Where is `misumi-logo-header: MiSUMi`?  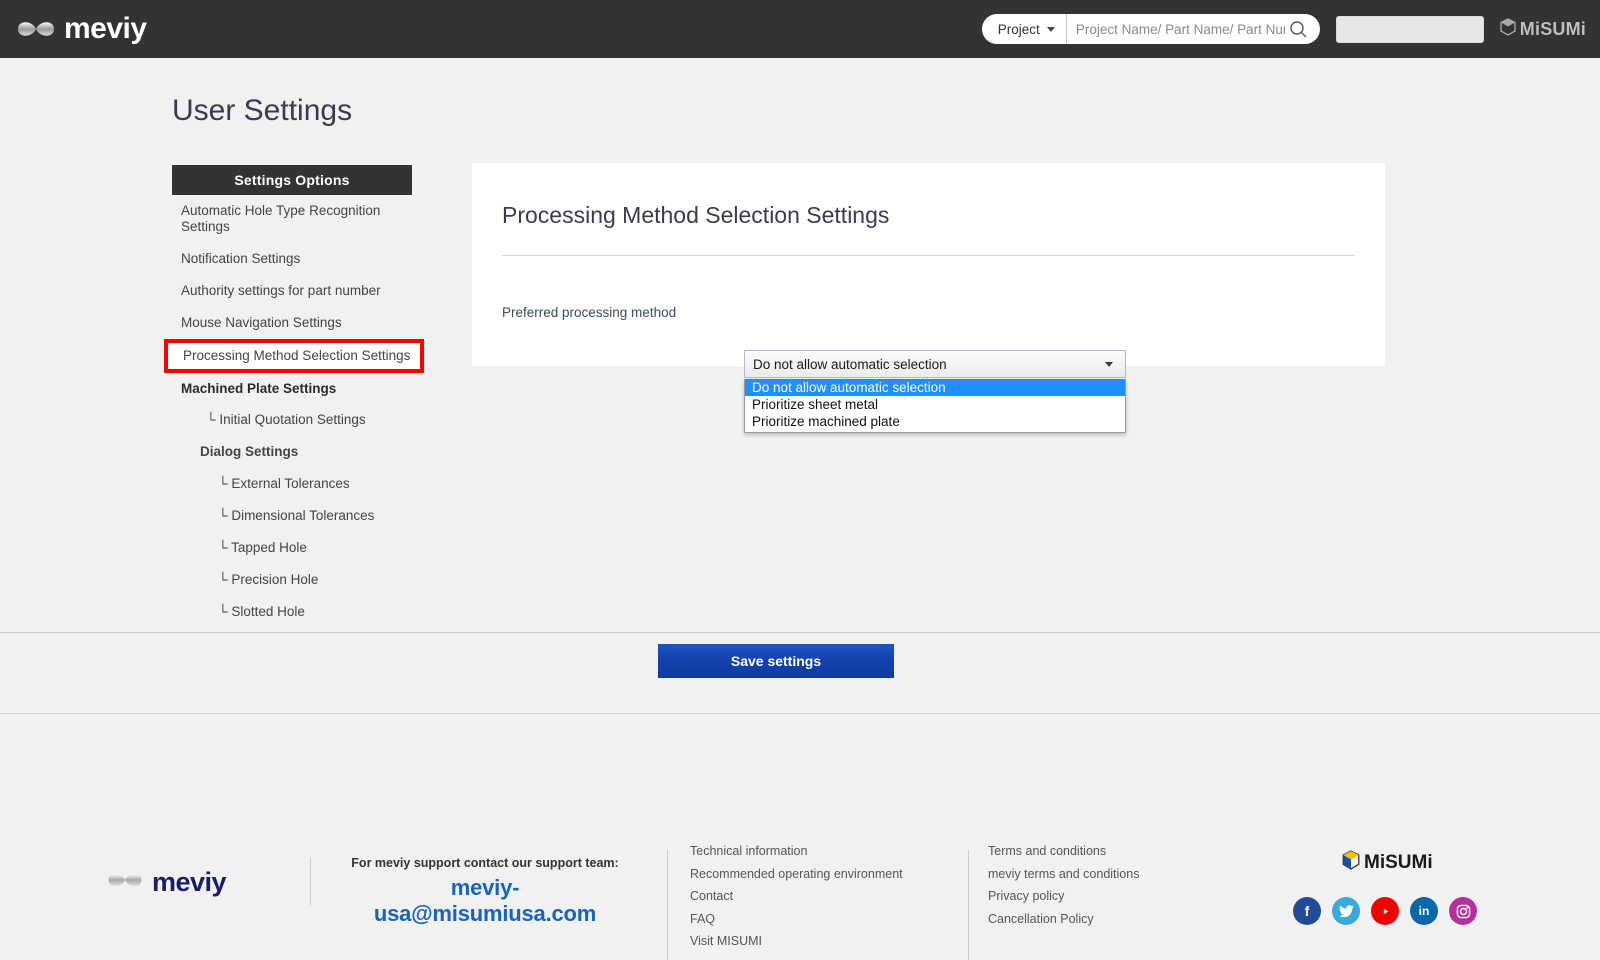
misumi-logo-header: MiSUMi is located at coordinates (1543, 29).